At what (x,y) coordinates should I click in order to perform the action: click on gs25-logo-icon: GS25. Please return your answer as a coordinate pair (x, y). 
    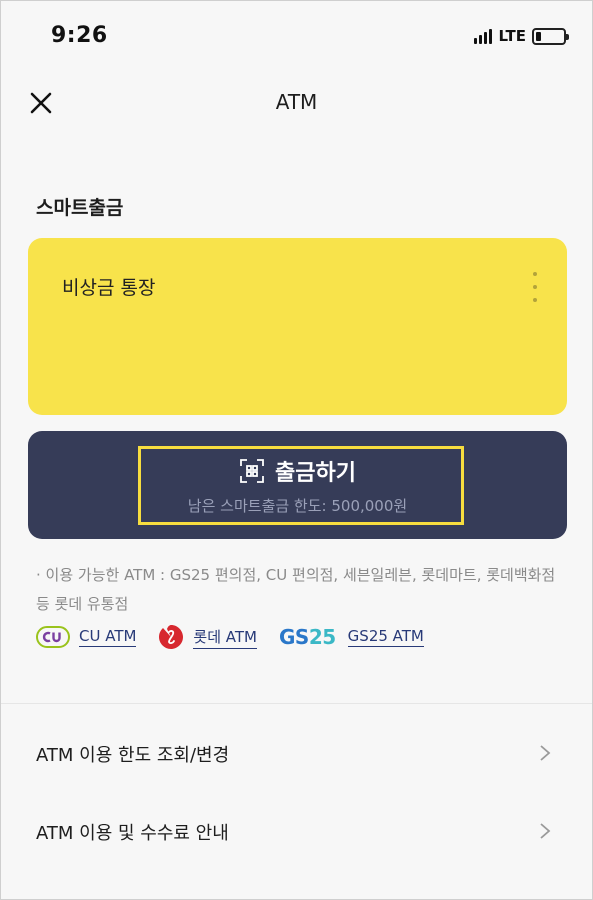
    Looking at the image, I should click on (307, 637).